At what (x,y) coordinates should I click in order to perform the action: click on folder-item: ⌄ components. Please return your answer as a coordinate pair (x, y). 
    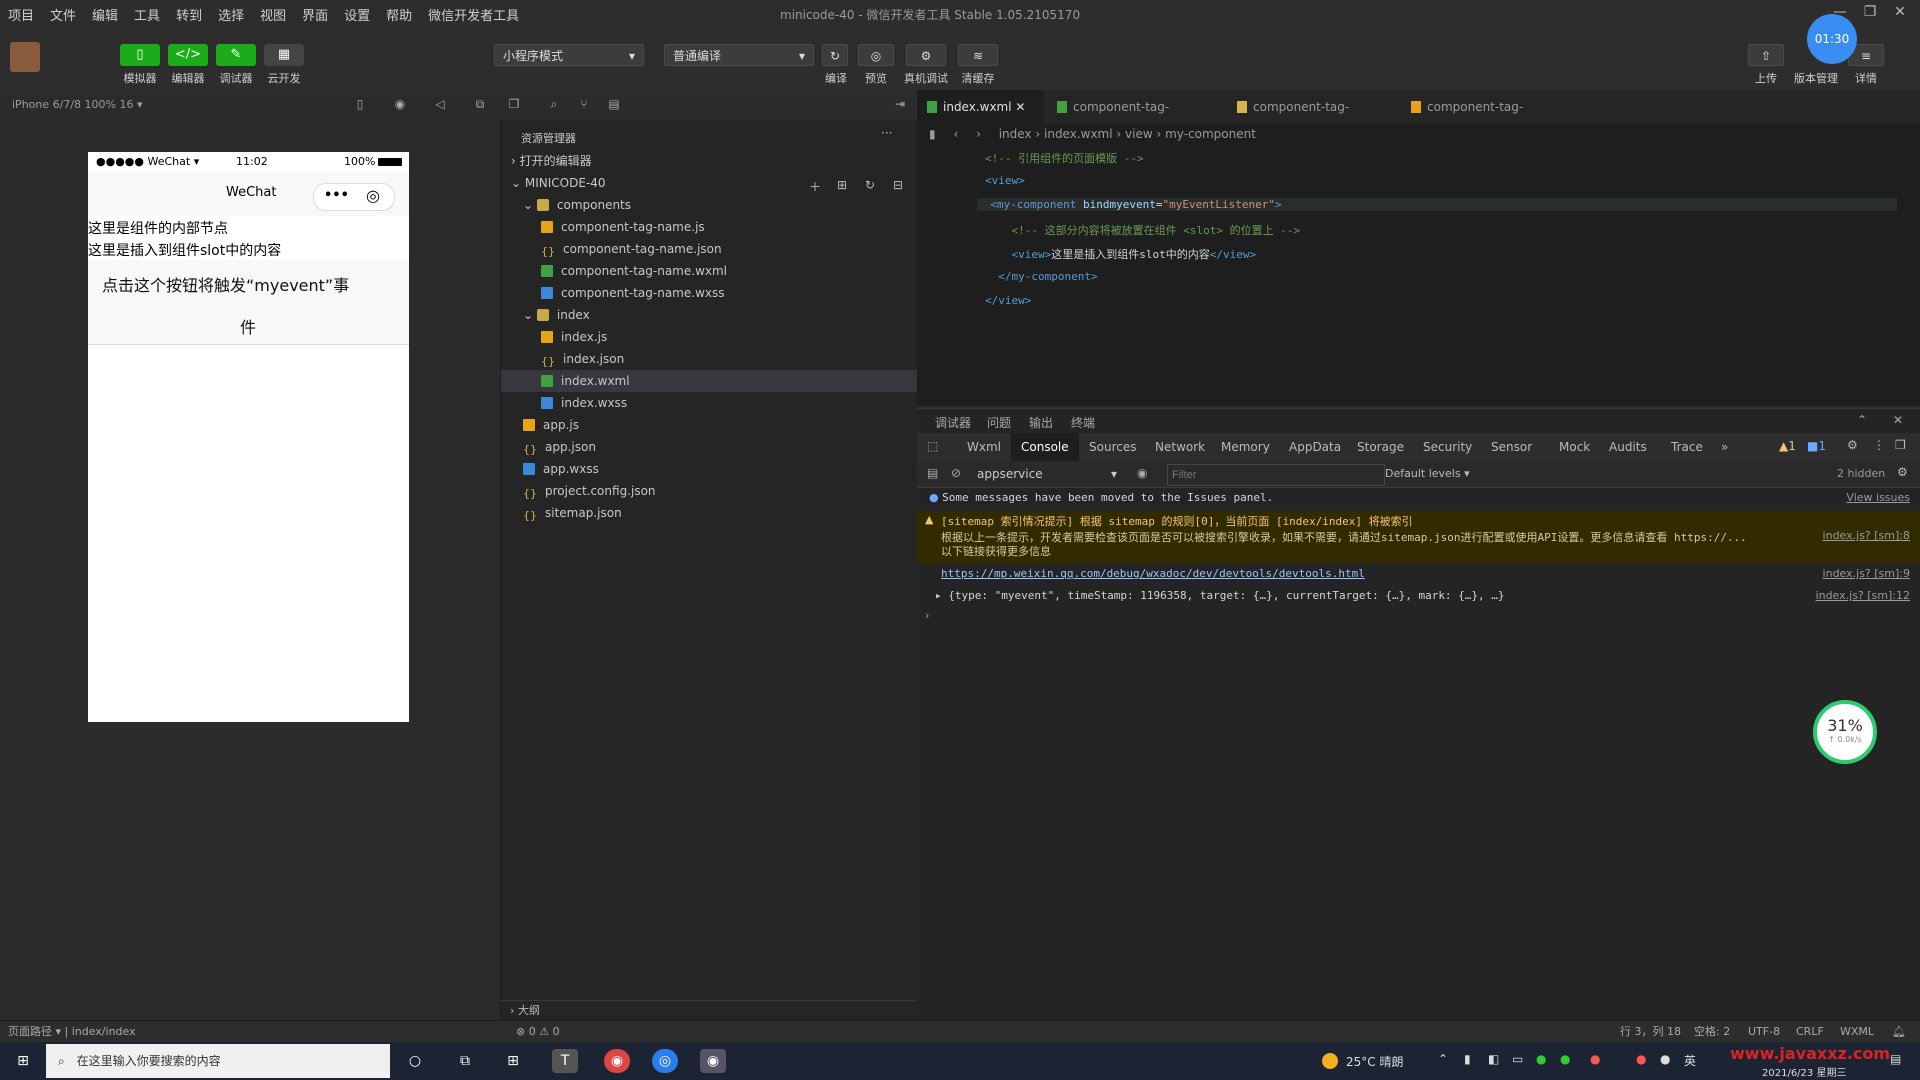
    Looking at the image, I should click on (720, 205).